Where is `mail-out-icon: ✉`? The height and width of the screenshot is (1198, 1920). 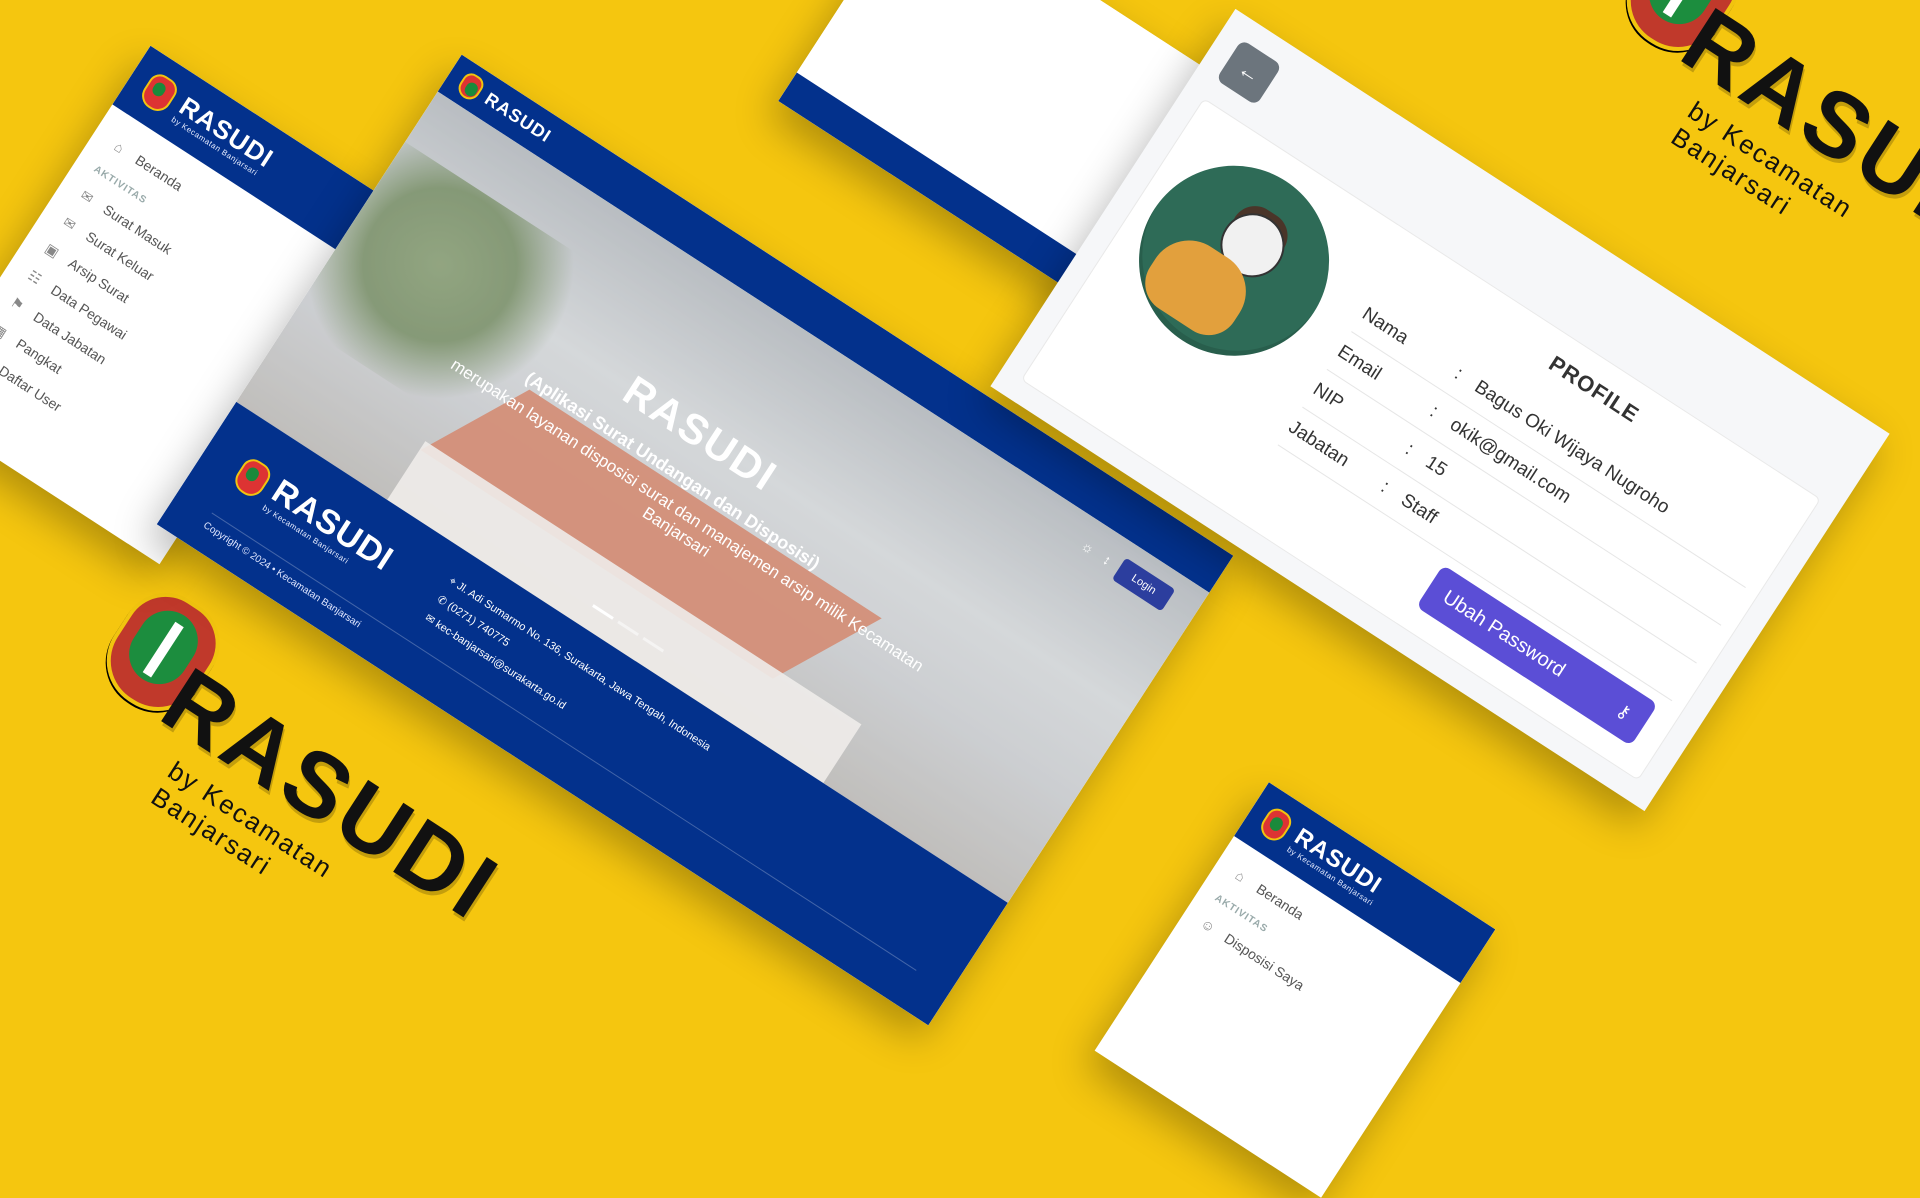 mail-out-icon: ✉ is located at coordinates (70, 223).